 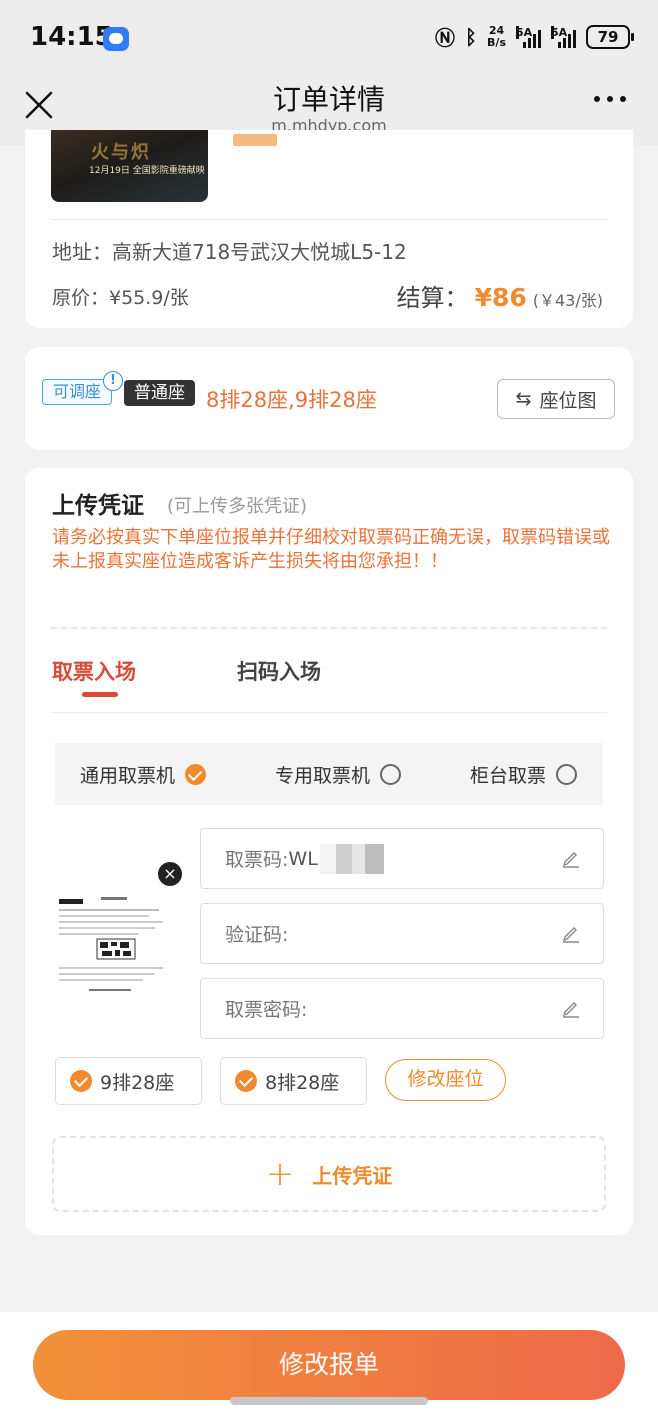 What do you see at coordinates (111, 944) in the screenshot?
I see `ticket-screenshot-image` at bounding box center [111, 944].